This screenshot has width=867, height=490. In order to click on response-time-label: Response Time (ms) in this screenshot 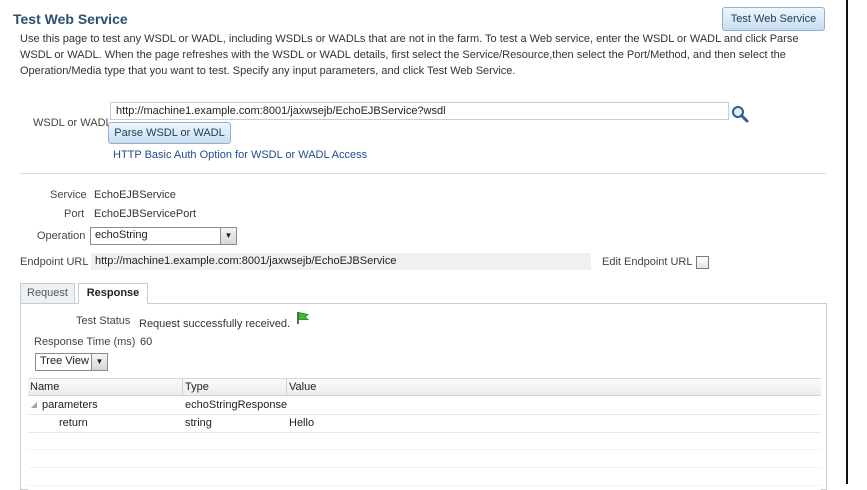, I will do `click(85, 342)`.